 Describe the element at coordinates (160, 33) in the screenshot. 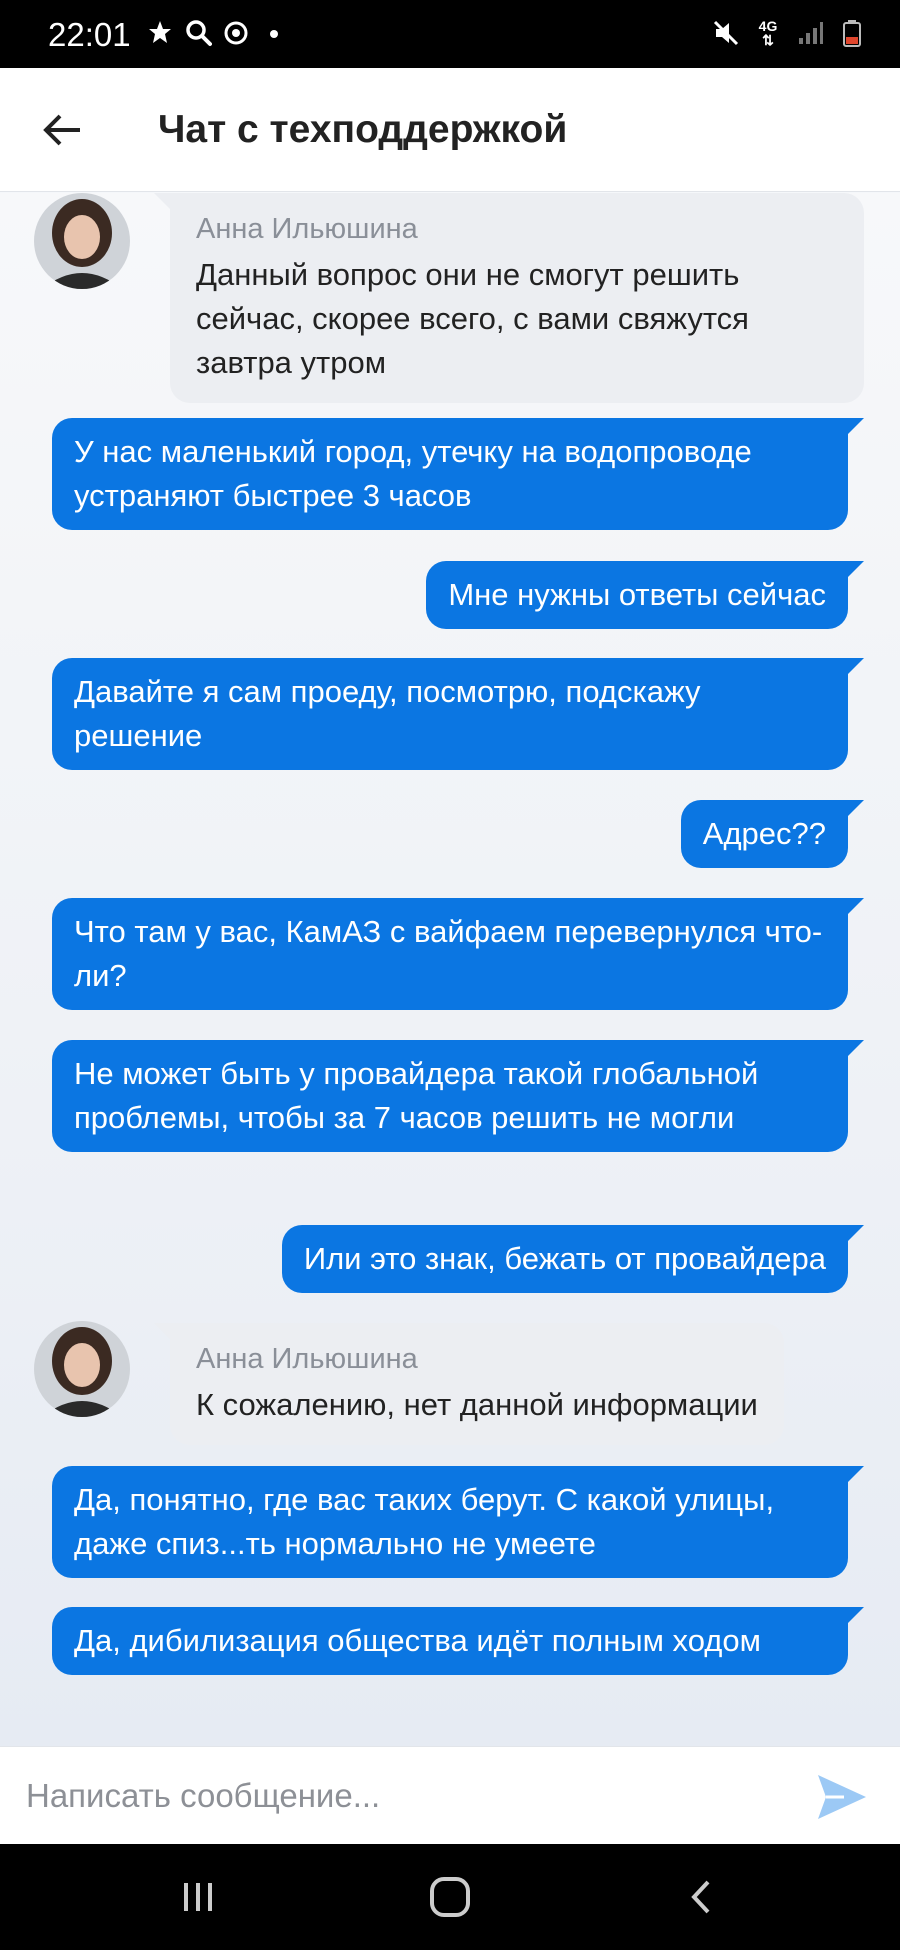

I see `notification-icon` at that location.